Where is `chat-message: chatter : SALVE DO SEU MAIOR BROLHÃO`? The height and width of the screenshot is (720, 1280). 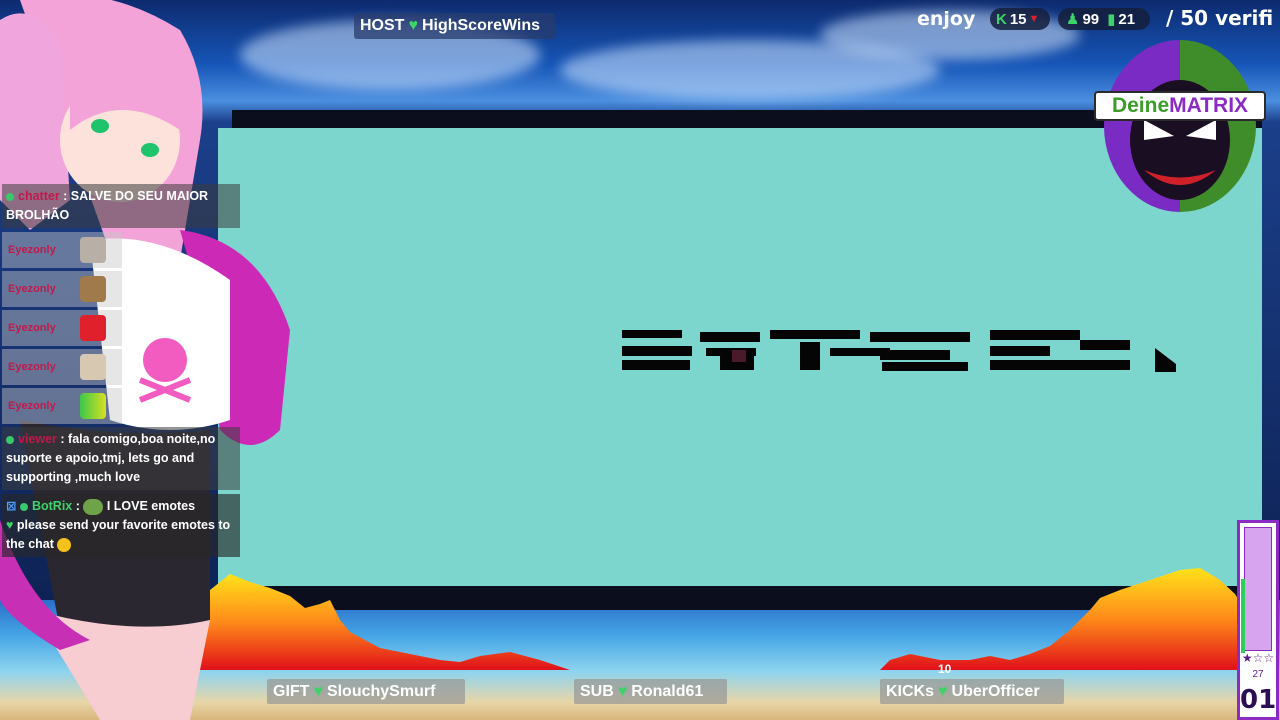
chat-message: chatter : SALVE DO SEU MAIOR BROLHÃO is located at coordinates (121, 206).